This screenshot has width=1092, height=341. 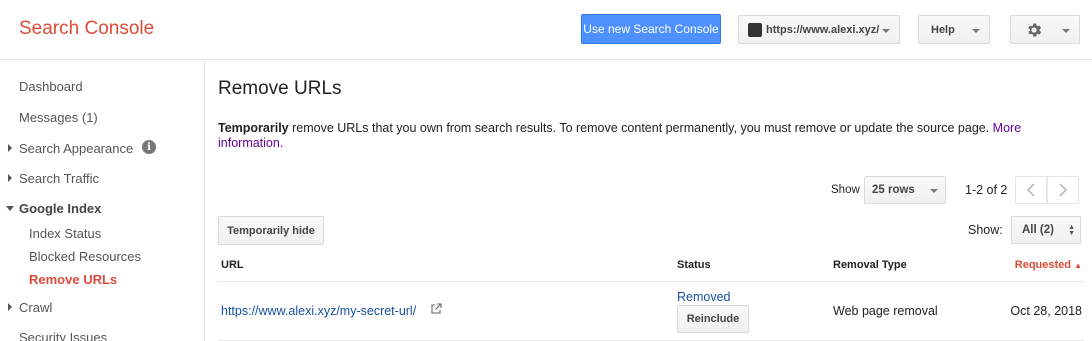 I want to click on site-selector-label: https://www.alexi.xyz/, so click(x=823, y=29).